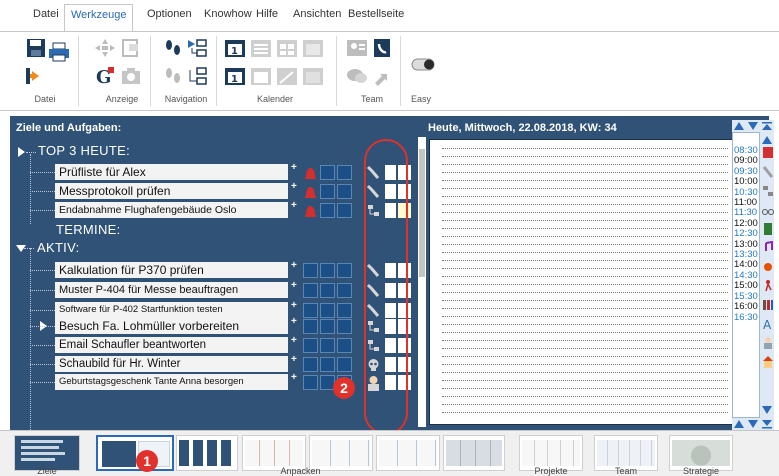  Describe the element at coordinates (171, 382) in the screenshot. I see `task-item: Geburtstagsgeschenk Tante Anna besorgen` at that location.